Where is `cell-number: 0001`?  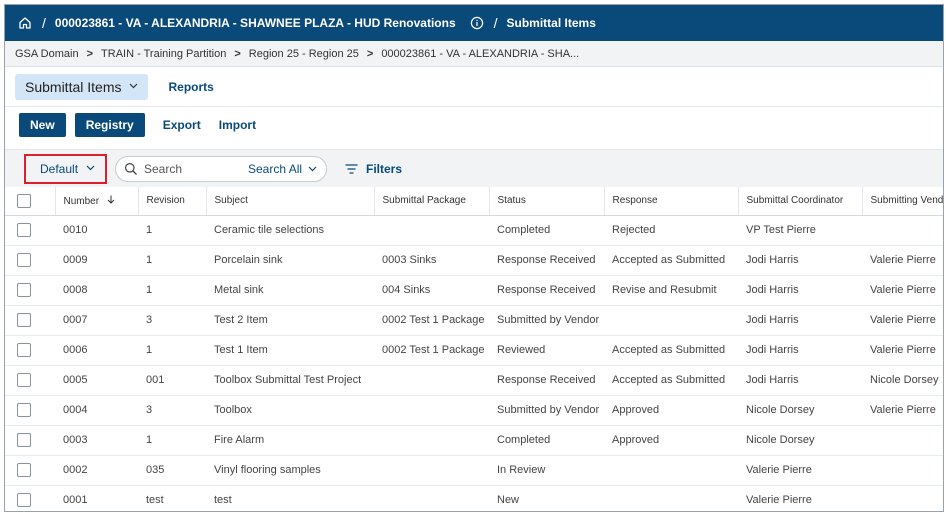 cell-number: 0001 is located at coordinates (96, 498).